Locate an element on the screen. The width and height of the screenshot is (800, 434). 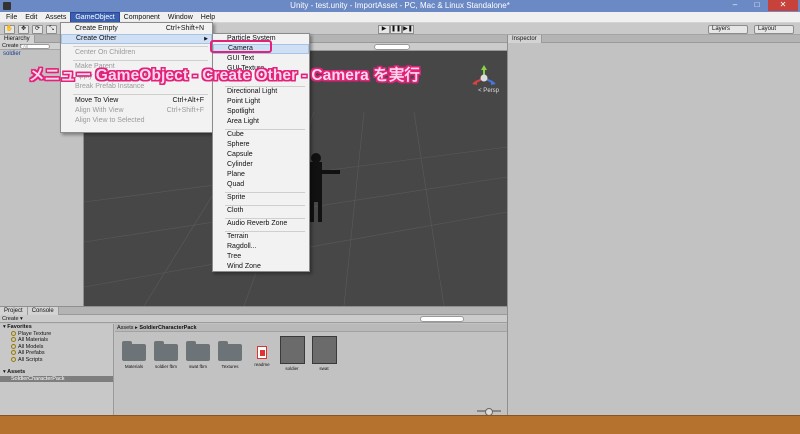
menu-item-quad: Quad is located at coordinates (261, 185).